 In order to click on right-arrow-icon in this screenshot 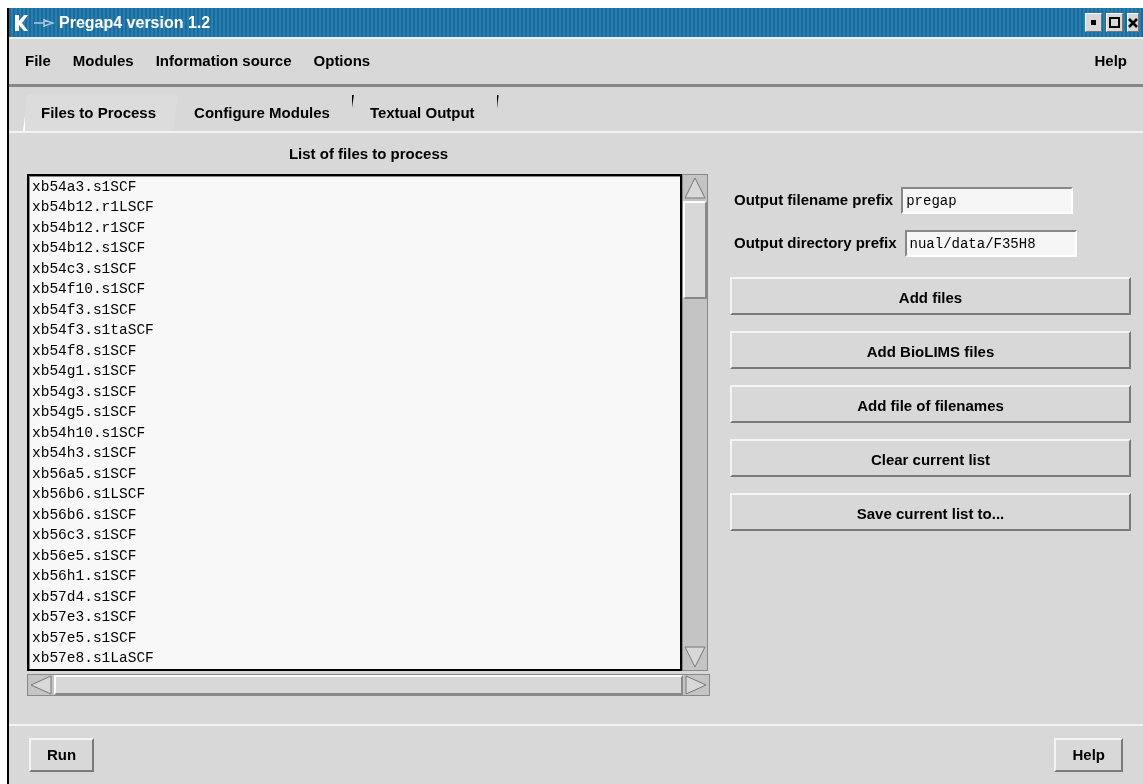, I will do `click(696, 684)`.